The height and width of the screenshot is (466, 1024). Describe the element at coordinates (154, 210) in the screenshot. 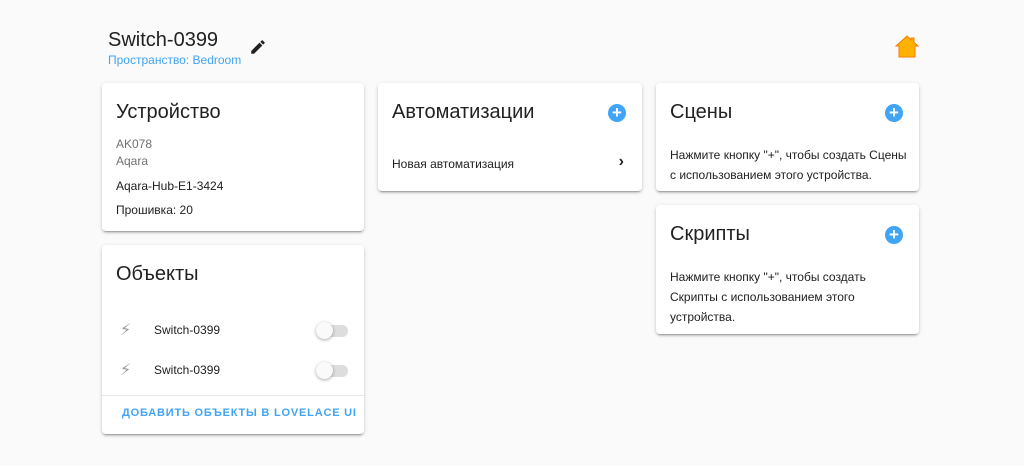

I see `device-firmware: Прошивка: 20` at that location.